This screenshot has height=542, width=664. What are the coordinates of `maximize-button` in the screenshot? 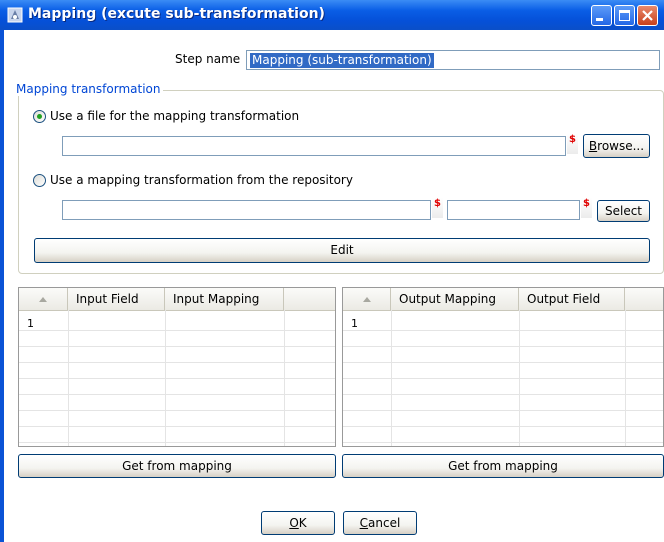 It's located at (624, 15).